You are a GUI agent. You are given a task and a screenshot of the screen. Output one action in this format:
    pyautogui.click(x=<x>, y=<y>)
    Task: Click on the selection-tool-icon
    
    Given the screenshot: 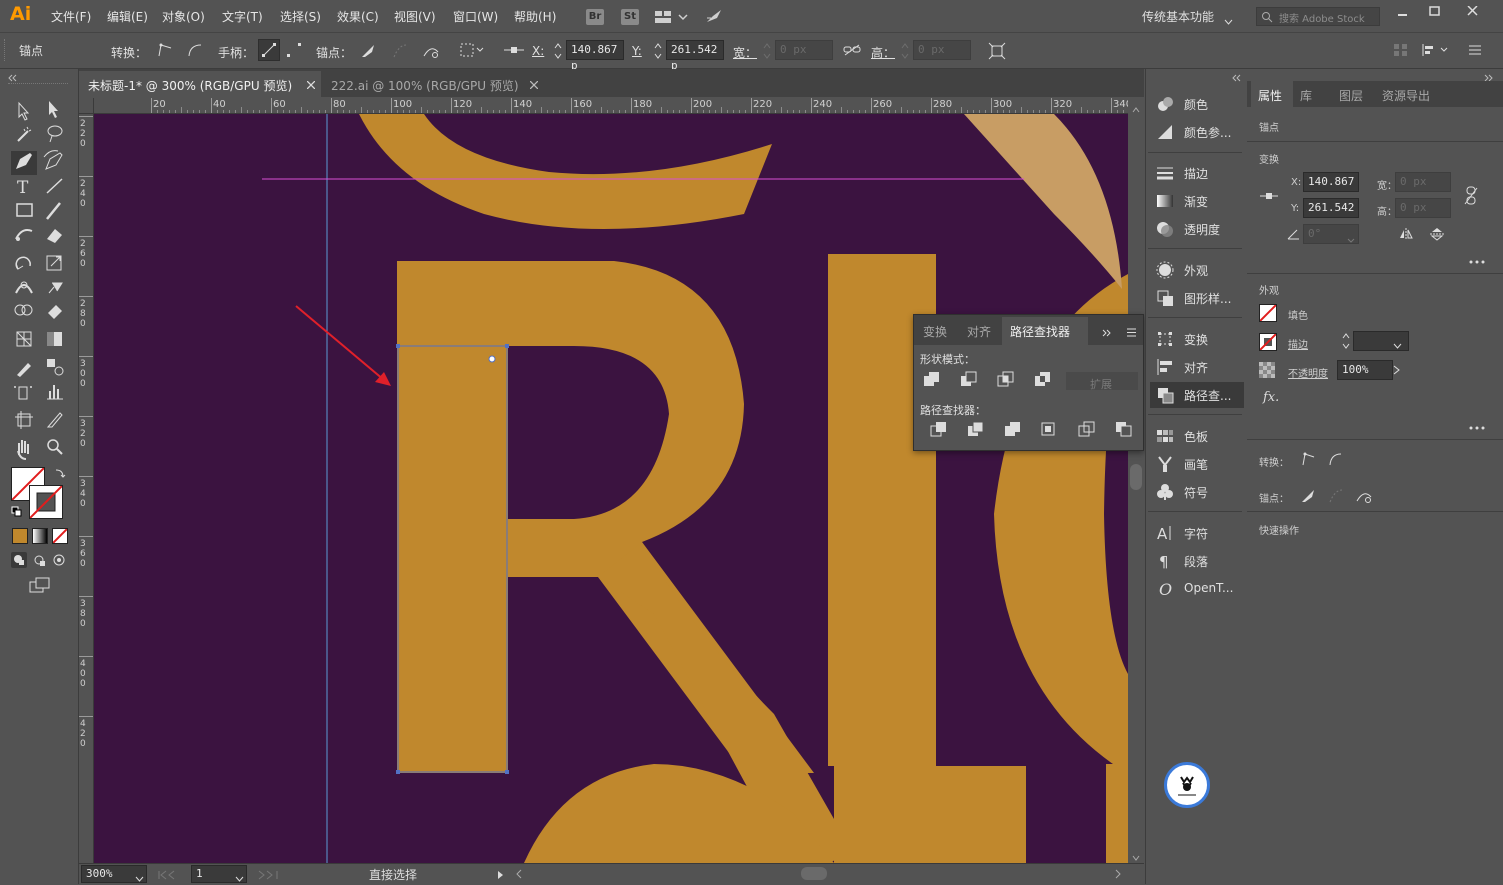 What is the action you would take?
    pyautogui.click(x=24, y=111)
    